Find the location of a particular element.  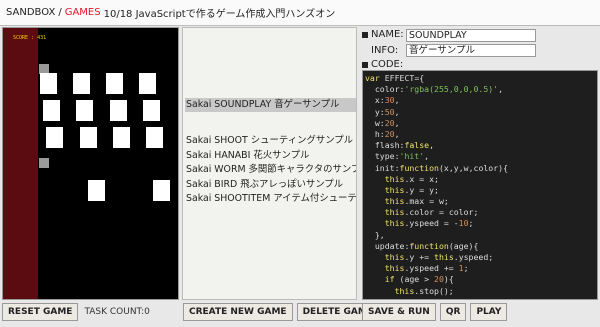

list-item: Sakai SHOOT シューティングサンプル is located at coordinates (270, 141).